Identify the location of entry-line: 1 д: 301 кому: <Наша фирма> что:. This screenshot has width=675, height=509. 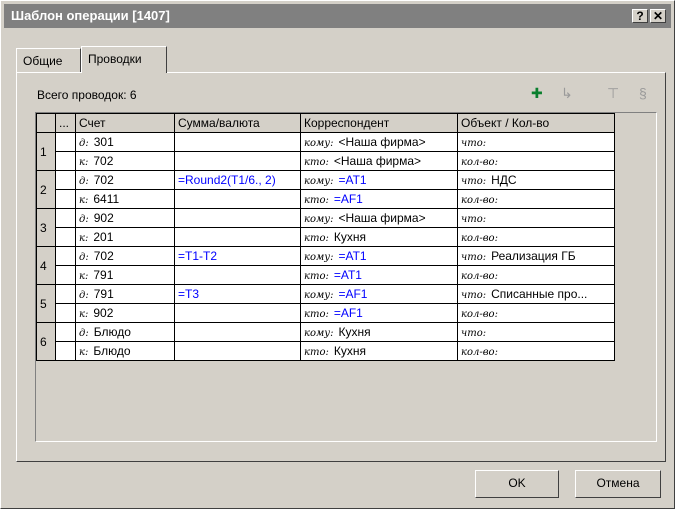
(325, 151).